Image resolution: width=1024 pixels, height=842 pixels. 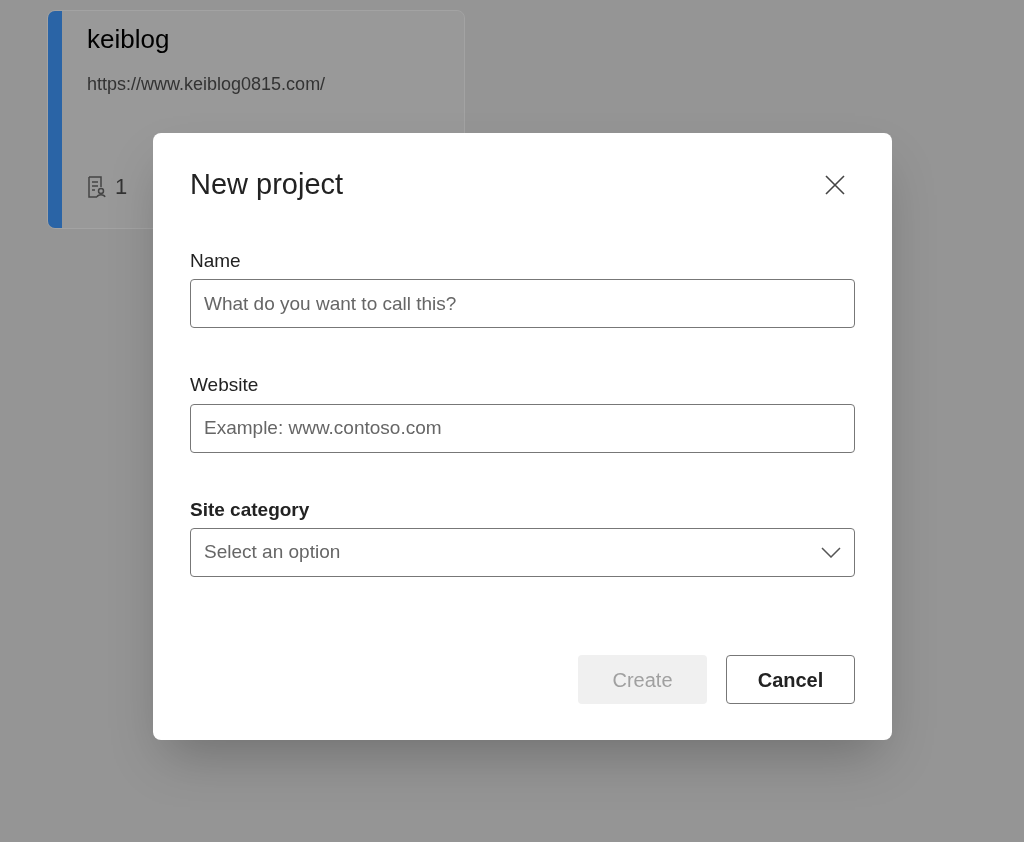 I want to click on project-title: keiblog, so click(x=129, y=39).